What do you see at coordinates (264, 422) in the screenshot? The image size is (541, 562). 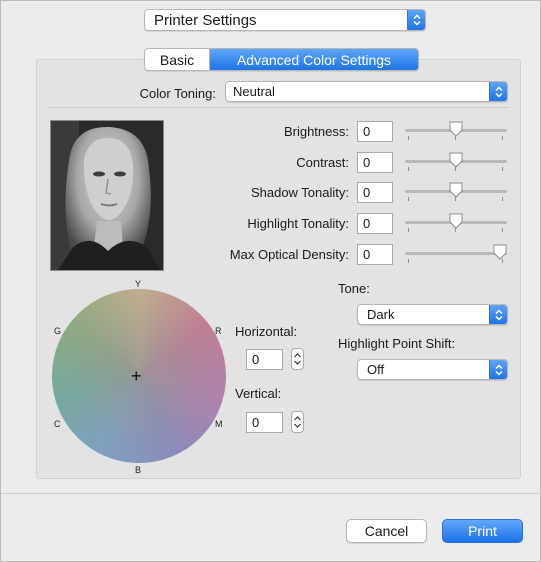 I see `vertical-field: 0` at bounding box center [264, 422].